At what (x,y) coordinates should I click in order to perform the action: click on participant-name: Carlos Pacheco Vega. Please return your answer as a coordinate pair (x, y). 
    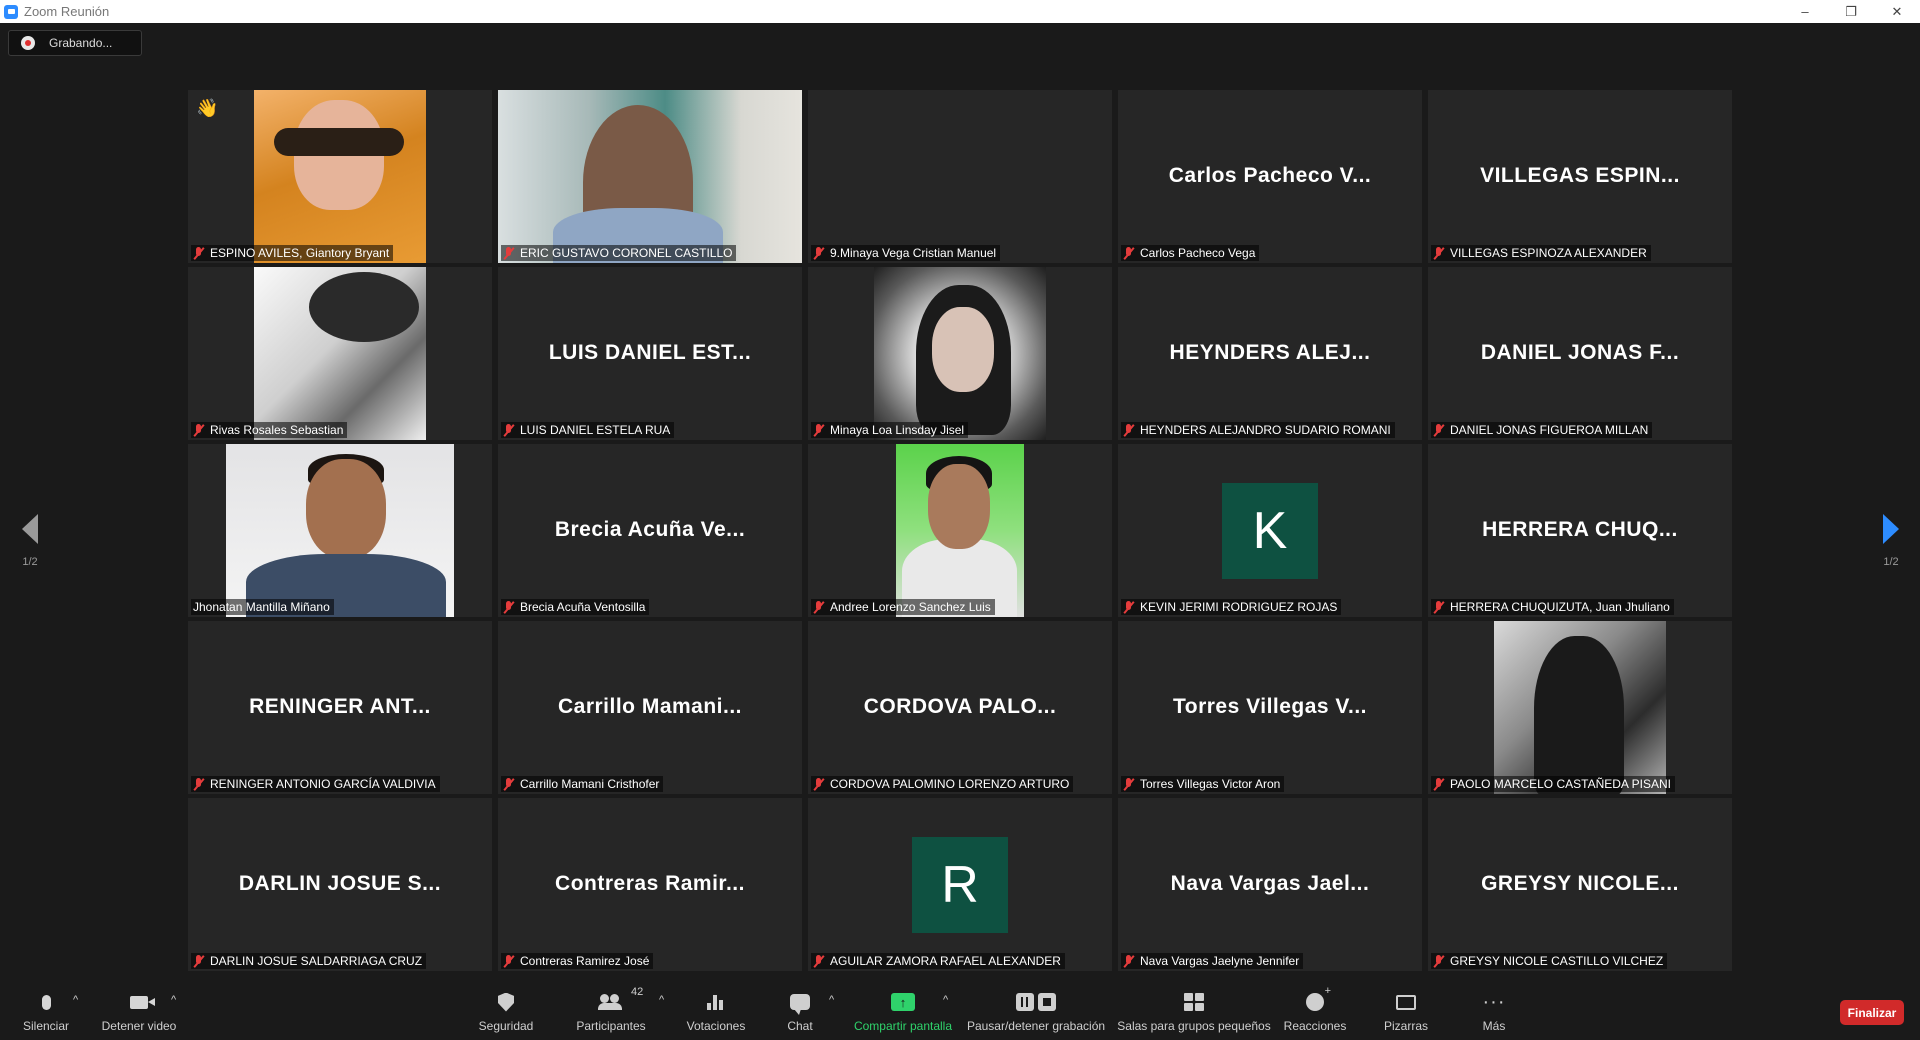
    Looking at the image, I should click on (1198, 253).